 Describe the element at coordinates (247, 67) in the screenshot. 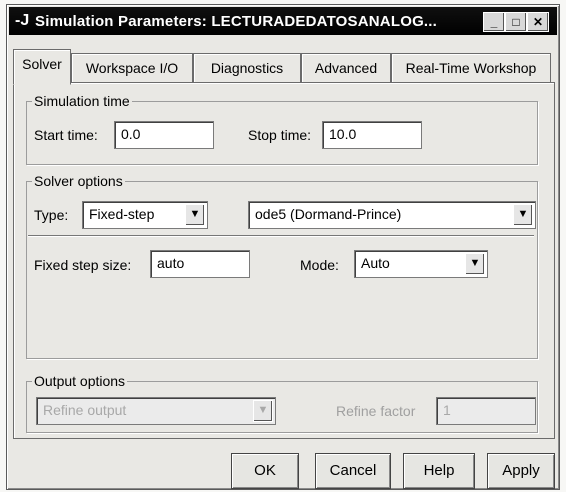

I see `tab-diagnostics: Diagnostics` at that location.